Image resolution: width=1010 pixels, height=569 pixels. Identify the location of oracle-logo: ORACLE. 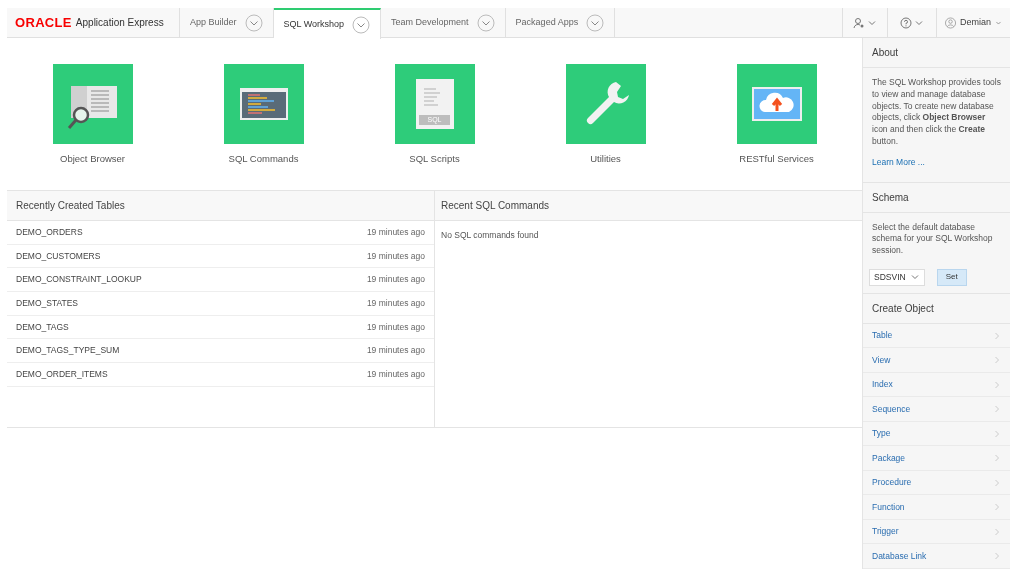
(43, 22).